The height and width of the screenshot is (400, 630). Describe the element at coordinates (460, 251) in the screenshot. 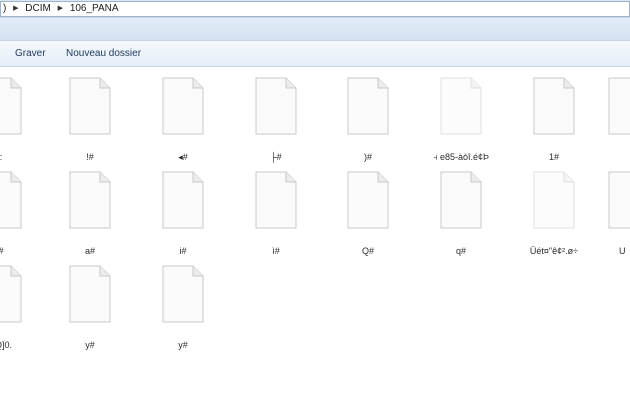

I see `file-name: q#` at that location.